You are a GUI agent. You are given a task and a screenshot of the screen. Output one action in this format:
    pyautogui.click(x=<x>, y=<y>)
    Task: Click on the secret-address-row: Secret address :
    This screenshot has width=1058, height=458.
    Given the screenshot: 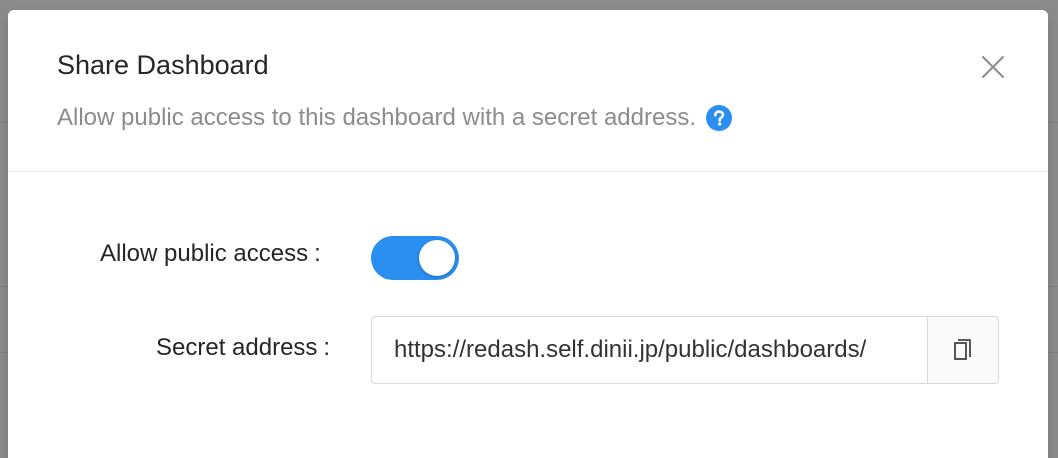 What is the action you would take?
    pyautogui.click(x=243, y=348)
    